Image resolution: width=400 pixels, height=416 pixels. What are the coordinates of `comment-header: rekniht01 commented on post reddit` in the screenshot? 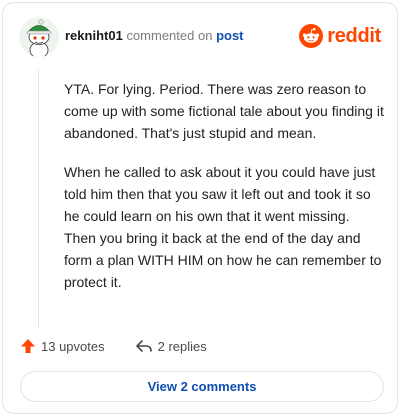 It's located at (200, 37).